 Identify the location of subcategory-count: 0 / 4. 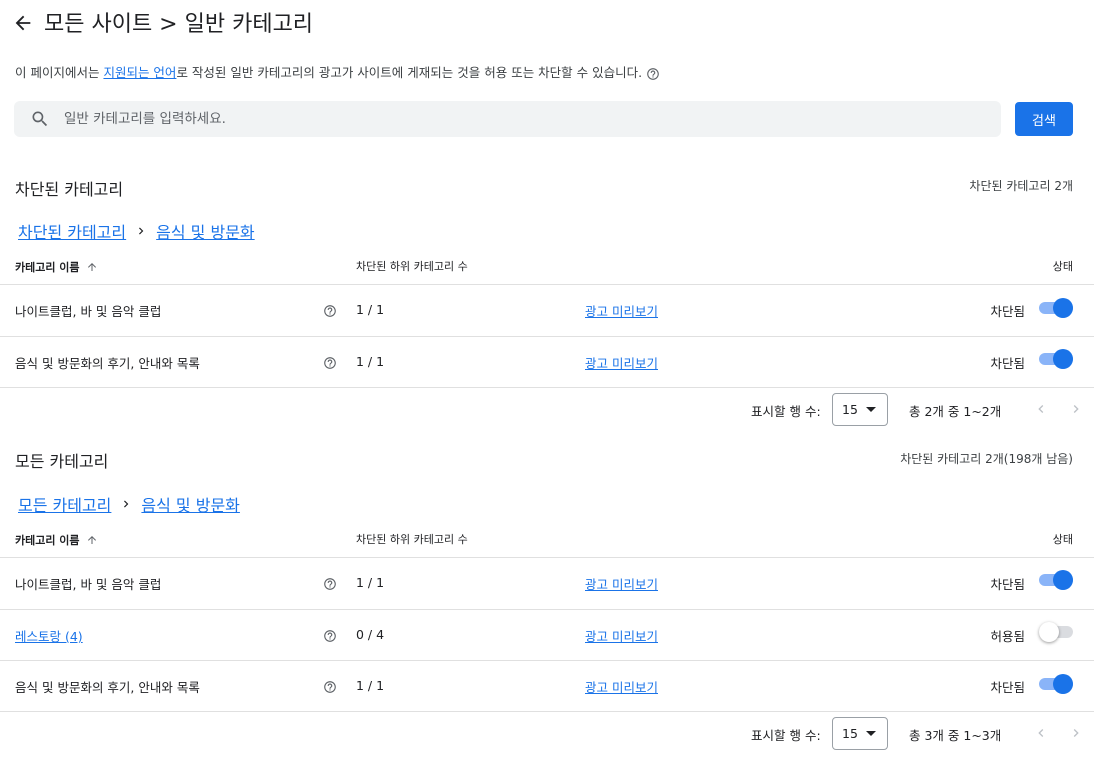
(370, 634).